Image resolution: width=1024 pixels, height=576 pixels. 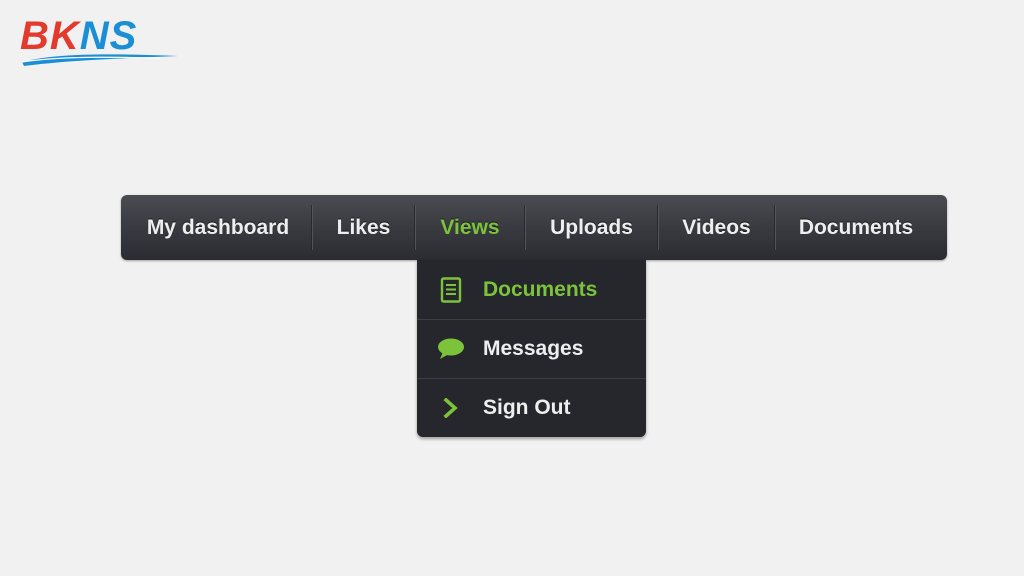 I want to click on dropdown-item-sign-out: Sign Out, so click(x=531, y=407).